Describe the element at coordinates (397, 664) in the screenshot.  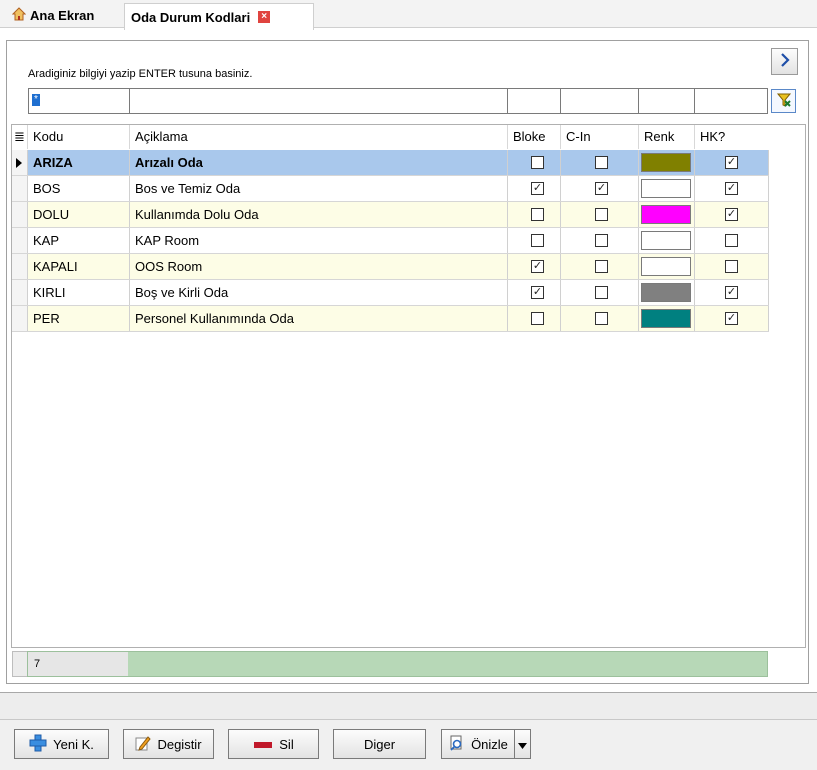
I see `footer-summary-row` at that location.